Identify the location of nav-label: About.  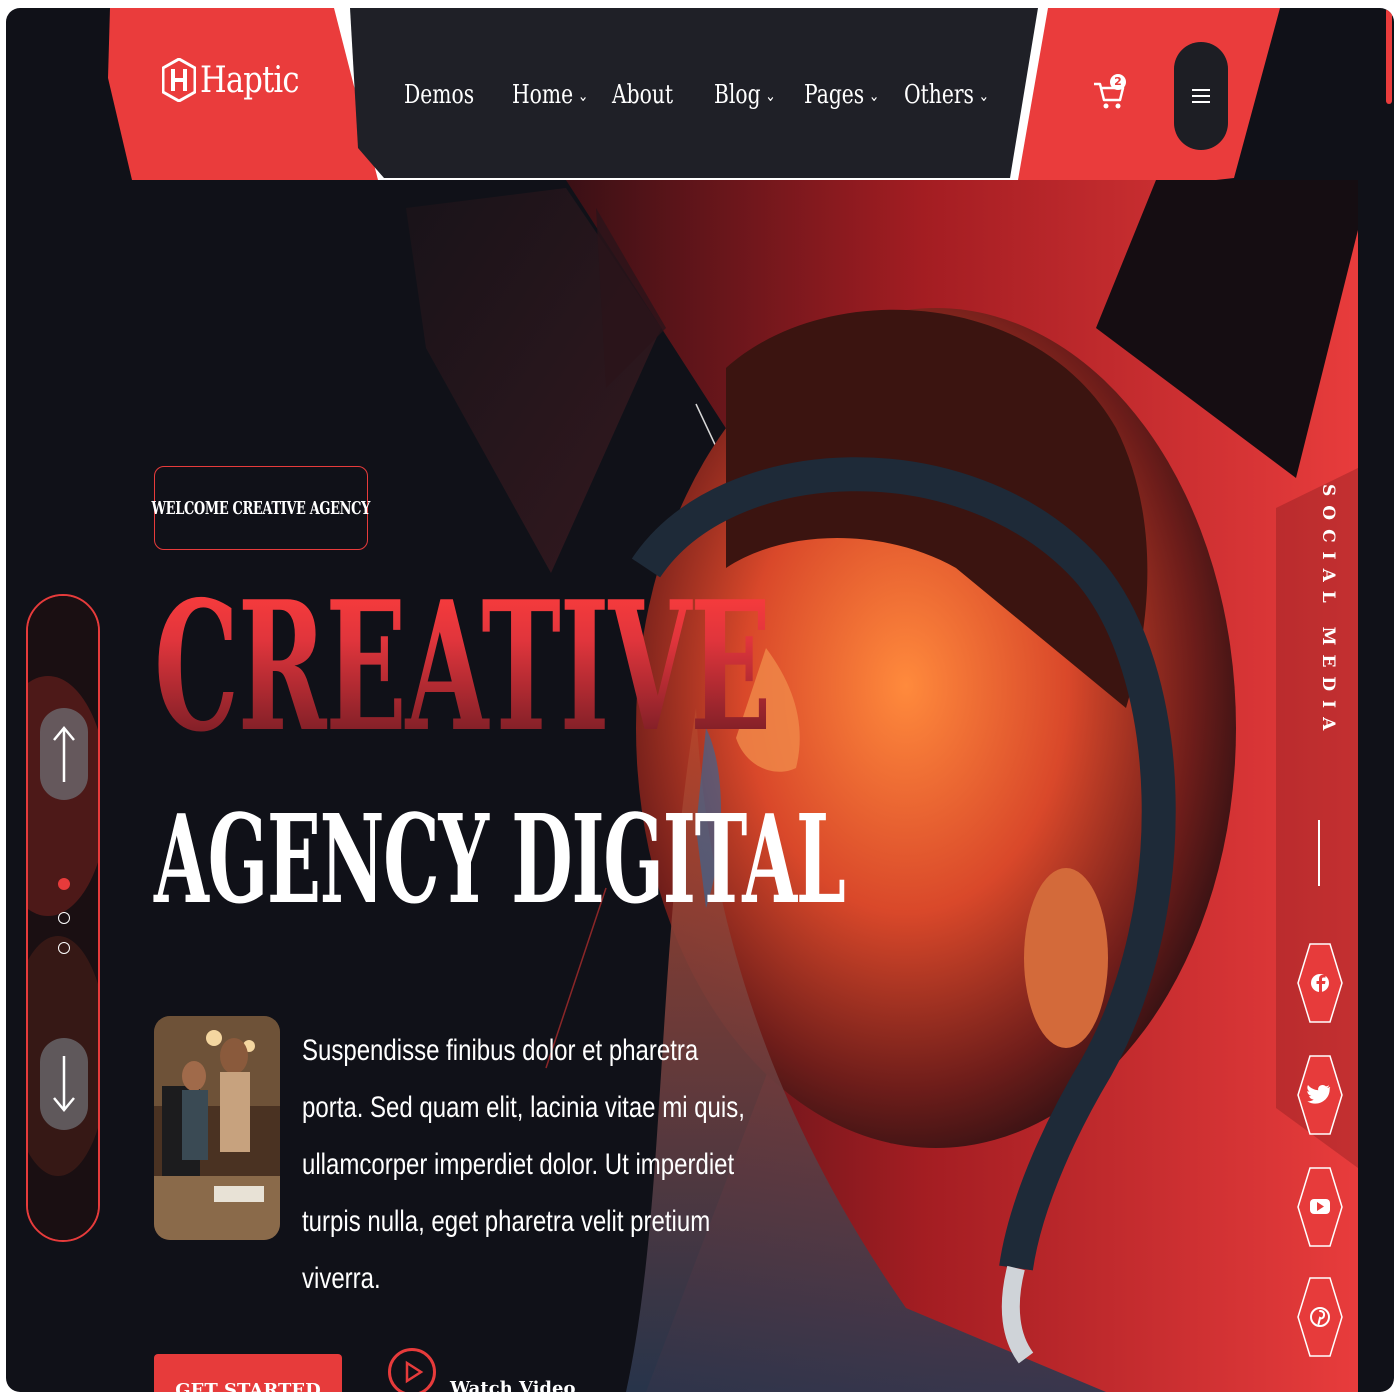
(643, 95).